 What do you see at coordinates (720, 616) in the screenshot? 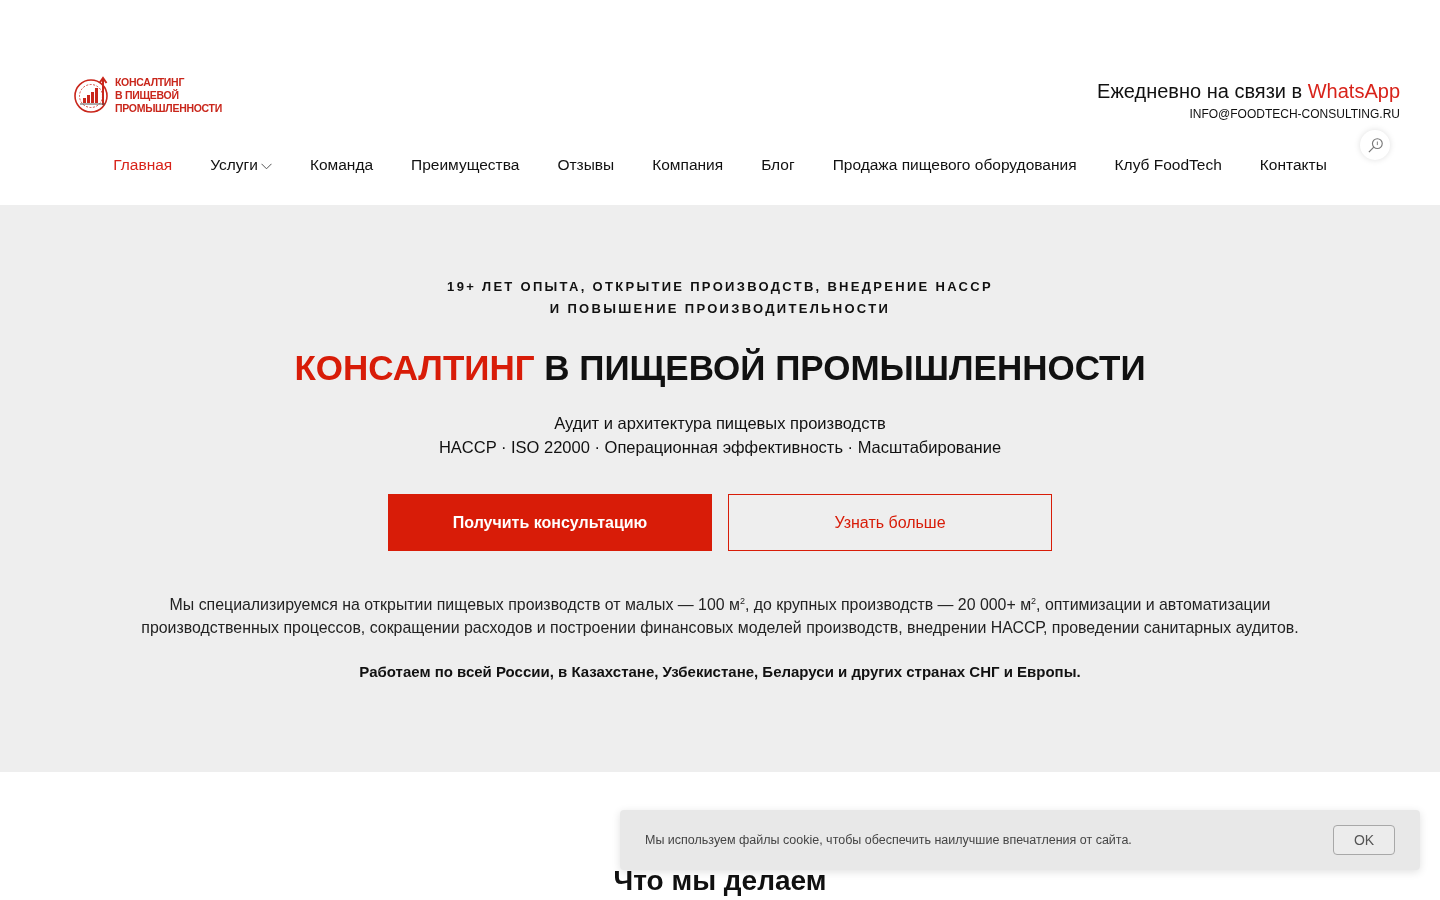
I see `description-text: Мы специализируемся на открытии пищевых производств от малых — 100 м$^{2}$, до крупных производств — 20 000+ м$^{2}$, оптимизации и автоматизации производственных процессов, сокращении расходов и построении финансовых моделей производств, внедрении НАССР, проведении санитарных аудитов.` at bounding box center [720, 616].